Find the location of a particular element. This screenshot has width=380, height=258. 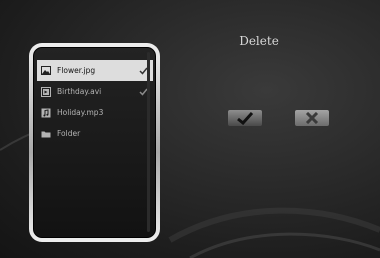

cancel-button is located at coordinates (312, 118).